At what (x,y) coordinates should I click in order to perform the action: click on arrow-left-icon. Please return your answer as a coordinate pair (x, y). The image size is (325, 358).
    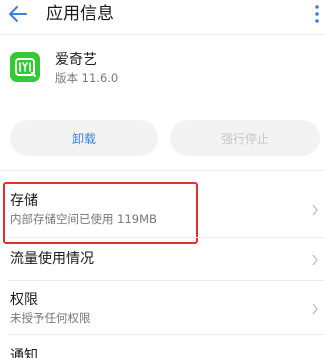
    Looking at the image, I should click on (18, 14).